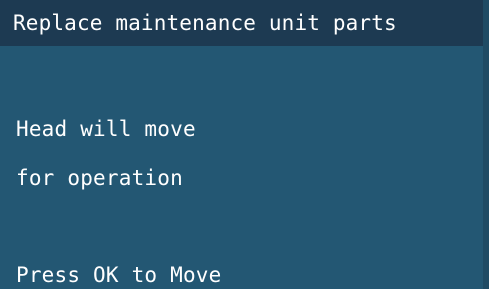 This screenshot has width=489, height=289. What do you see at coordinates (119, 275) in the screenshot?
I see `ok-prompt: Press OK to Move` at bounding box center [119, 275].